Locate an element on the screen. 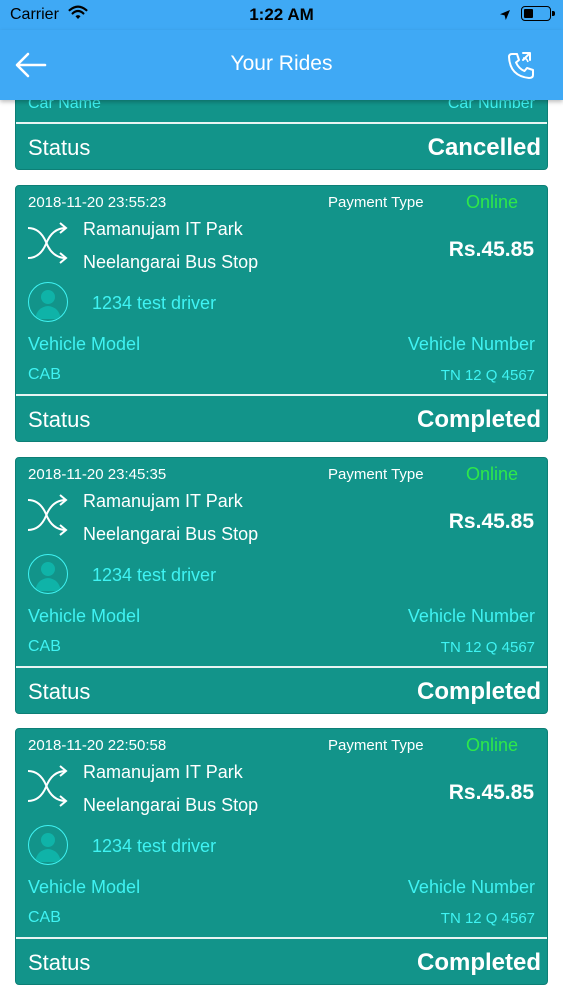 This screenshot has width=563, height=1000. call-button is located at coordinates (521, 66).